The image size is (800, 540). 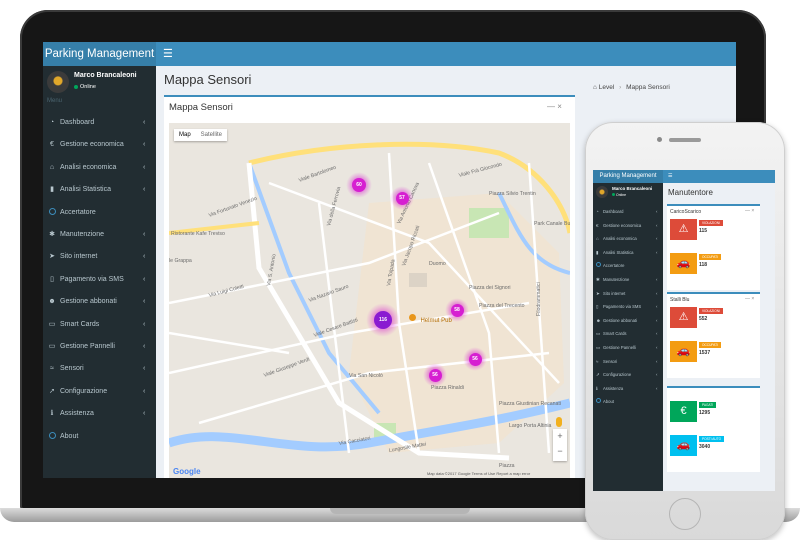 What do you see at coordinates (685, 514) in the screenshot?
I see `phone-home-button` at bounding box center [685, 514].